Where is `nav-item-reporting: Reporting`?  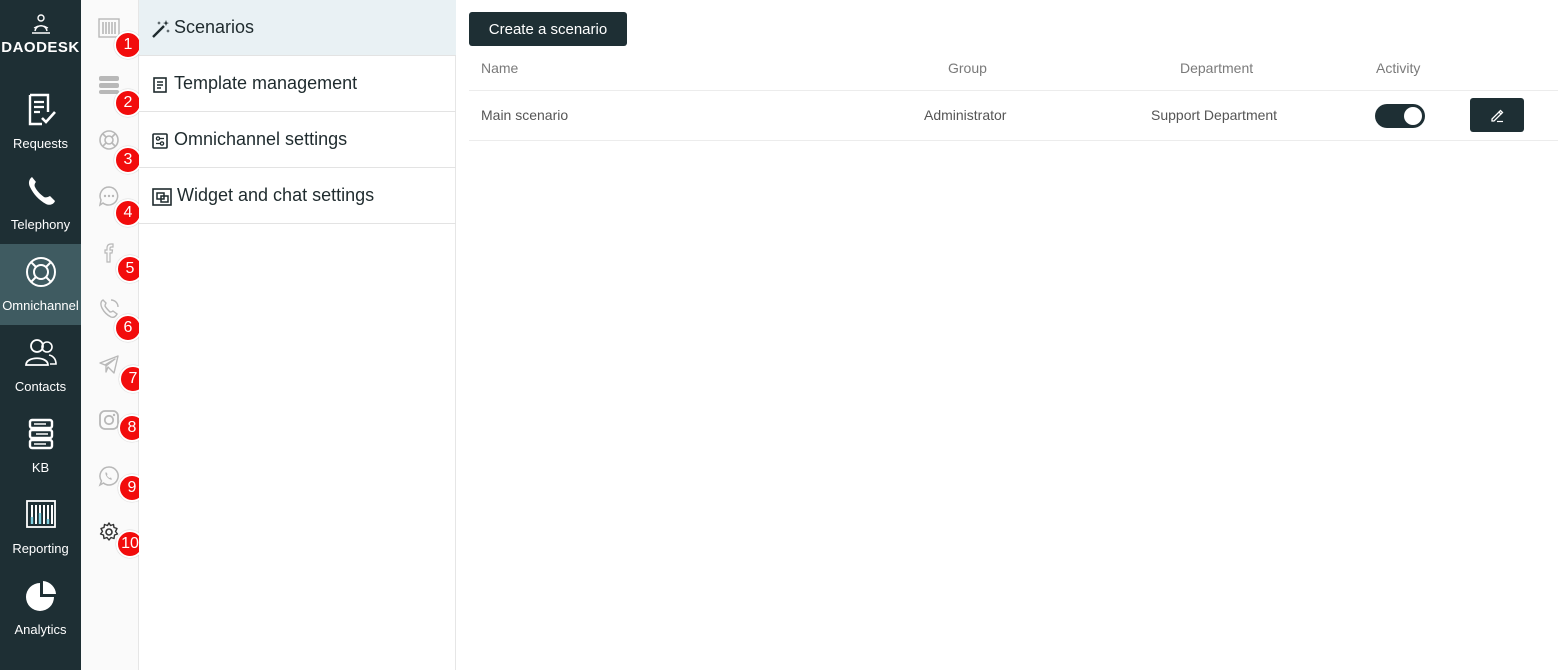
nav-item-reporting: Reporting is located at coordinates (40, 527).